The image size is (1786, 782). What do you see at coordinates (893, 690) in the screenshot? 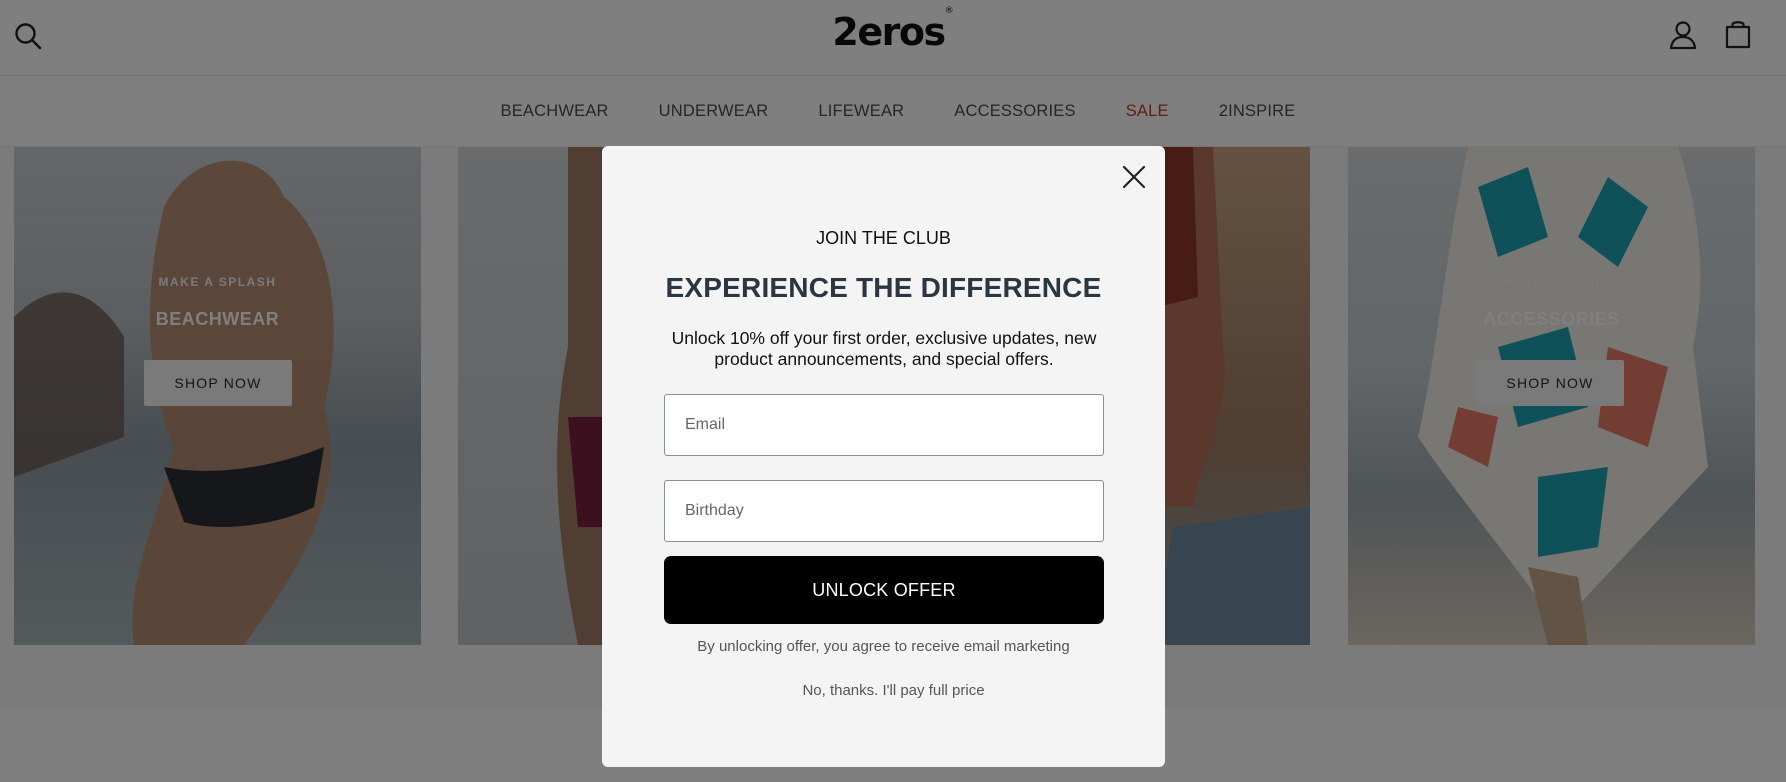
I see `decline-offer-link: No, thanks. I'll pay full price` at bounding box center [893, 690].